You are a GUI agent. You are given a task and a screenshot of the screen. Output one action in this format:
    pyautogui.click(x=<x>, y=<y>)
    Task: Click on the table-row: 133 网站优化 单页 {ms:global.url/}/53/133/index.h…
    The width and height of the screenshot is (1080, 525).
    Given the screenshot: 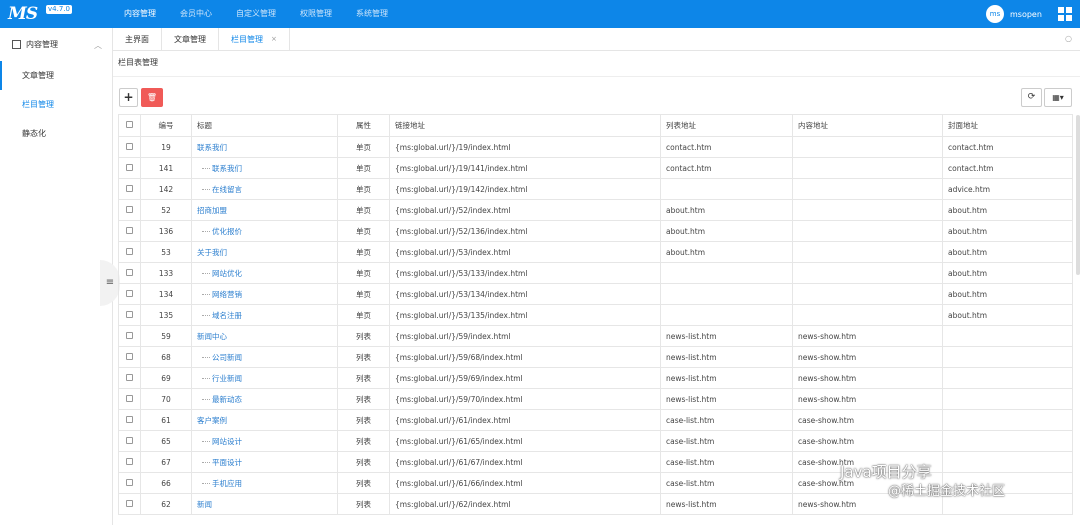 What is the action you would take?
    pyautogui.click(x=595, y=273)
    